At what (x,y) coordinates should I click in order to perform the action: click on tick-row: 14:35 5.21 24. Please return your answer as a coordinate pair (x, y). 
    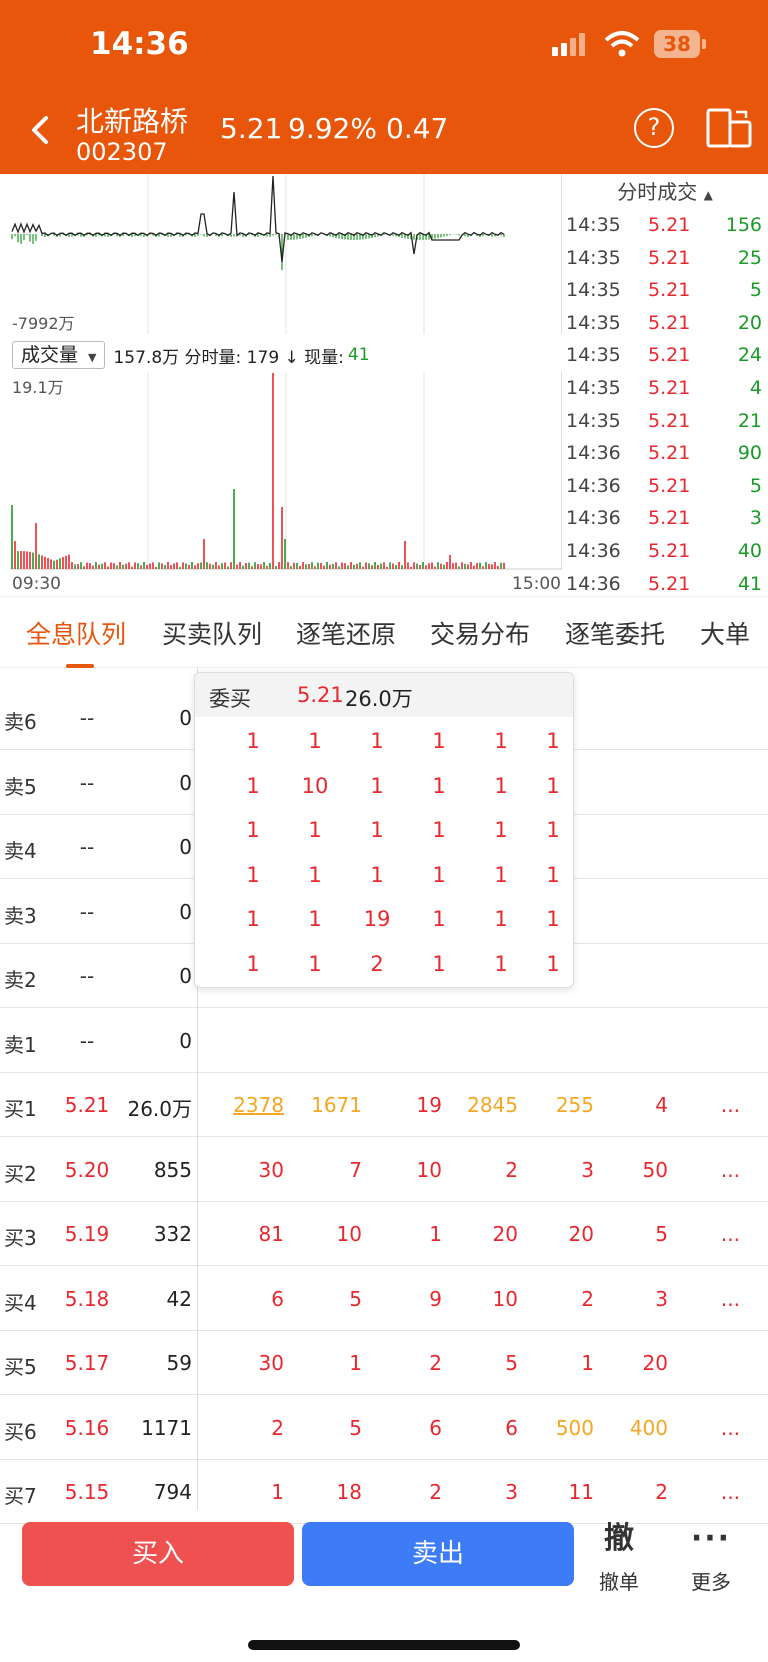
    Looking at the image, I should click on (665, 356).